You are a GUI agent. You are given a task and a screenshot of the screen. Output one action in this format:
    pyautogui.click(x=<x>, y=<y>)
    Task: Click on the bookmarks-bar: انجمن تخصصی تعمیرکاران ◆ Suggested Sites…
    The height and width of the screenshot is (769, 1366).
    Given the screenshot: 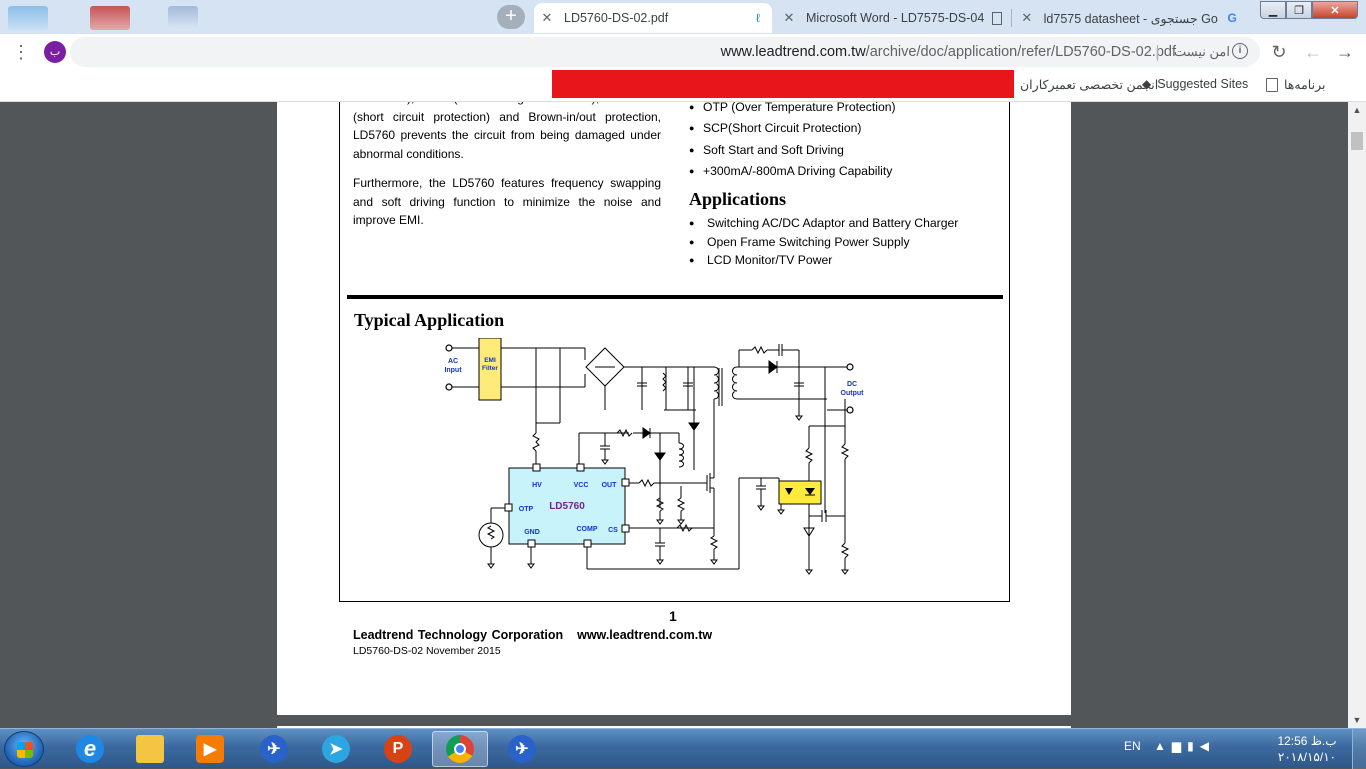 What is the action you would take?
    pyautogui.click(x=683, y=86)
    